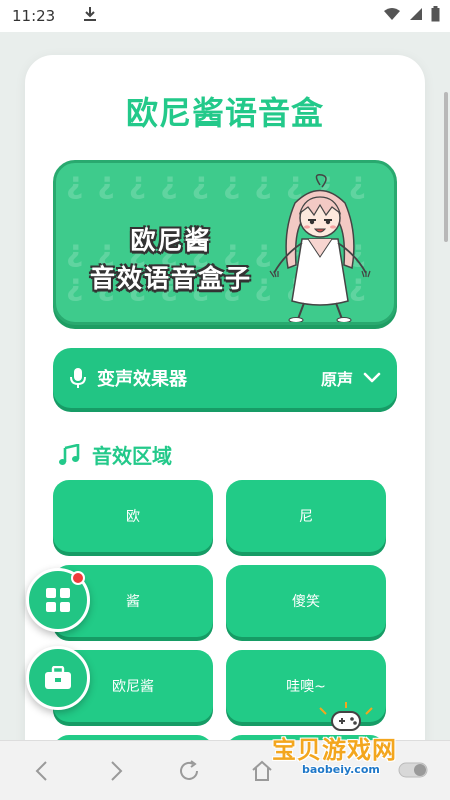  What do you see at coordinates (336, 379) in the screenshot?
I see `voice-changer-value: 原声` at bounding box center [336, 379].